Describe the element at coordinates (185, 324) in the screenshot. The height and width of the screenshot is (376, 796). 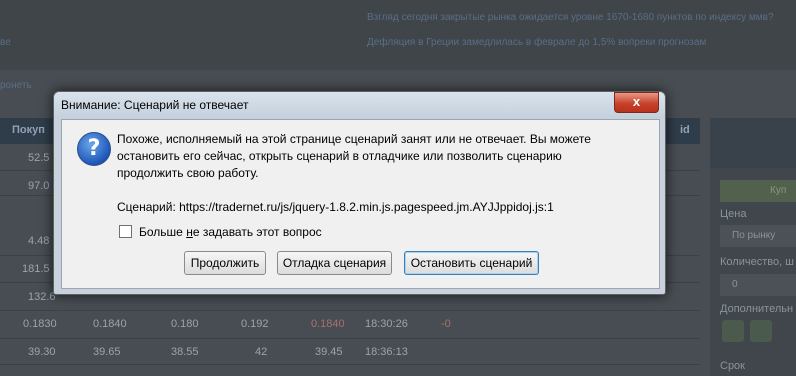
I see `table-cell: 0.180` at that location.